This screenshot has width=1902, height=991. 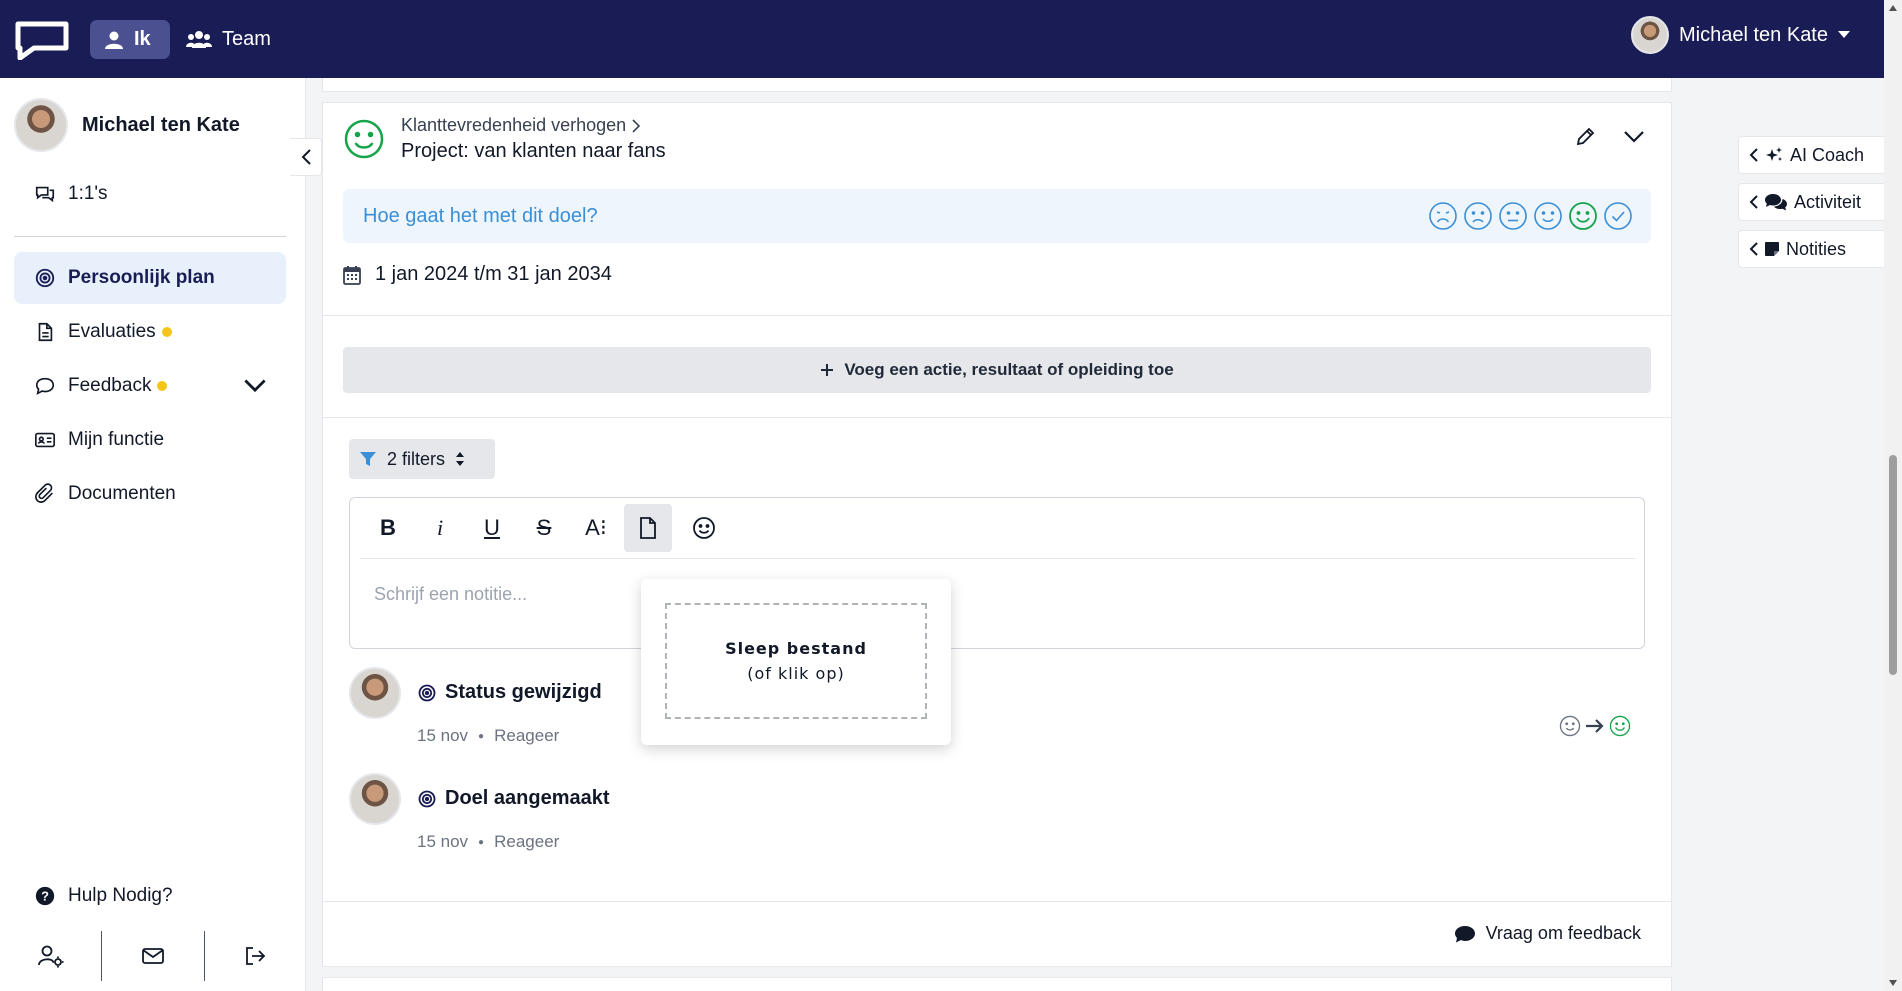 What do you see at coordinates (1464, 933) in the screenshot?
I see `comment-icon` at bounding box center [1464, 933].